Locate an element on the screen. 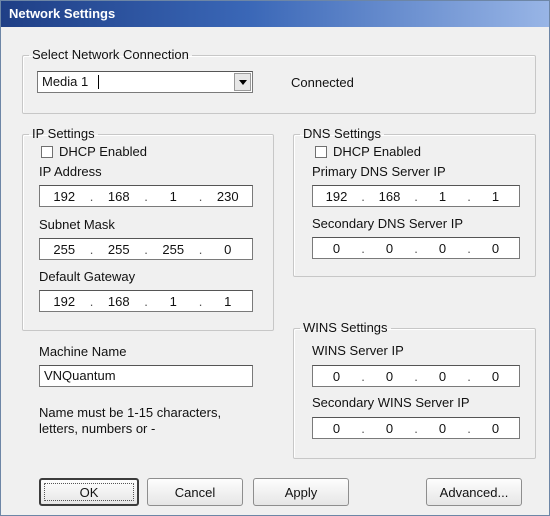 This screenshot has width=550, height=516. focus-rect is located at coordinates (89, 492).